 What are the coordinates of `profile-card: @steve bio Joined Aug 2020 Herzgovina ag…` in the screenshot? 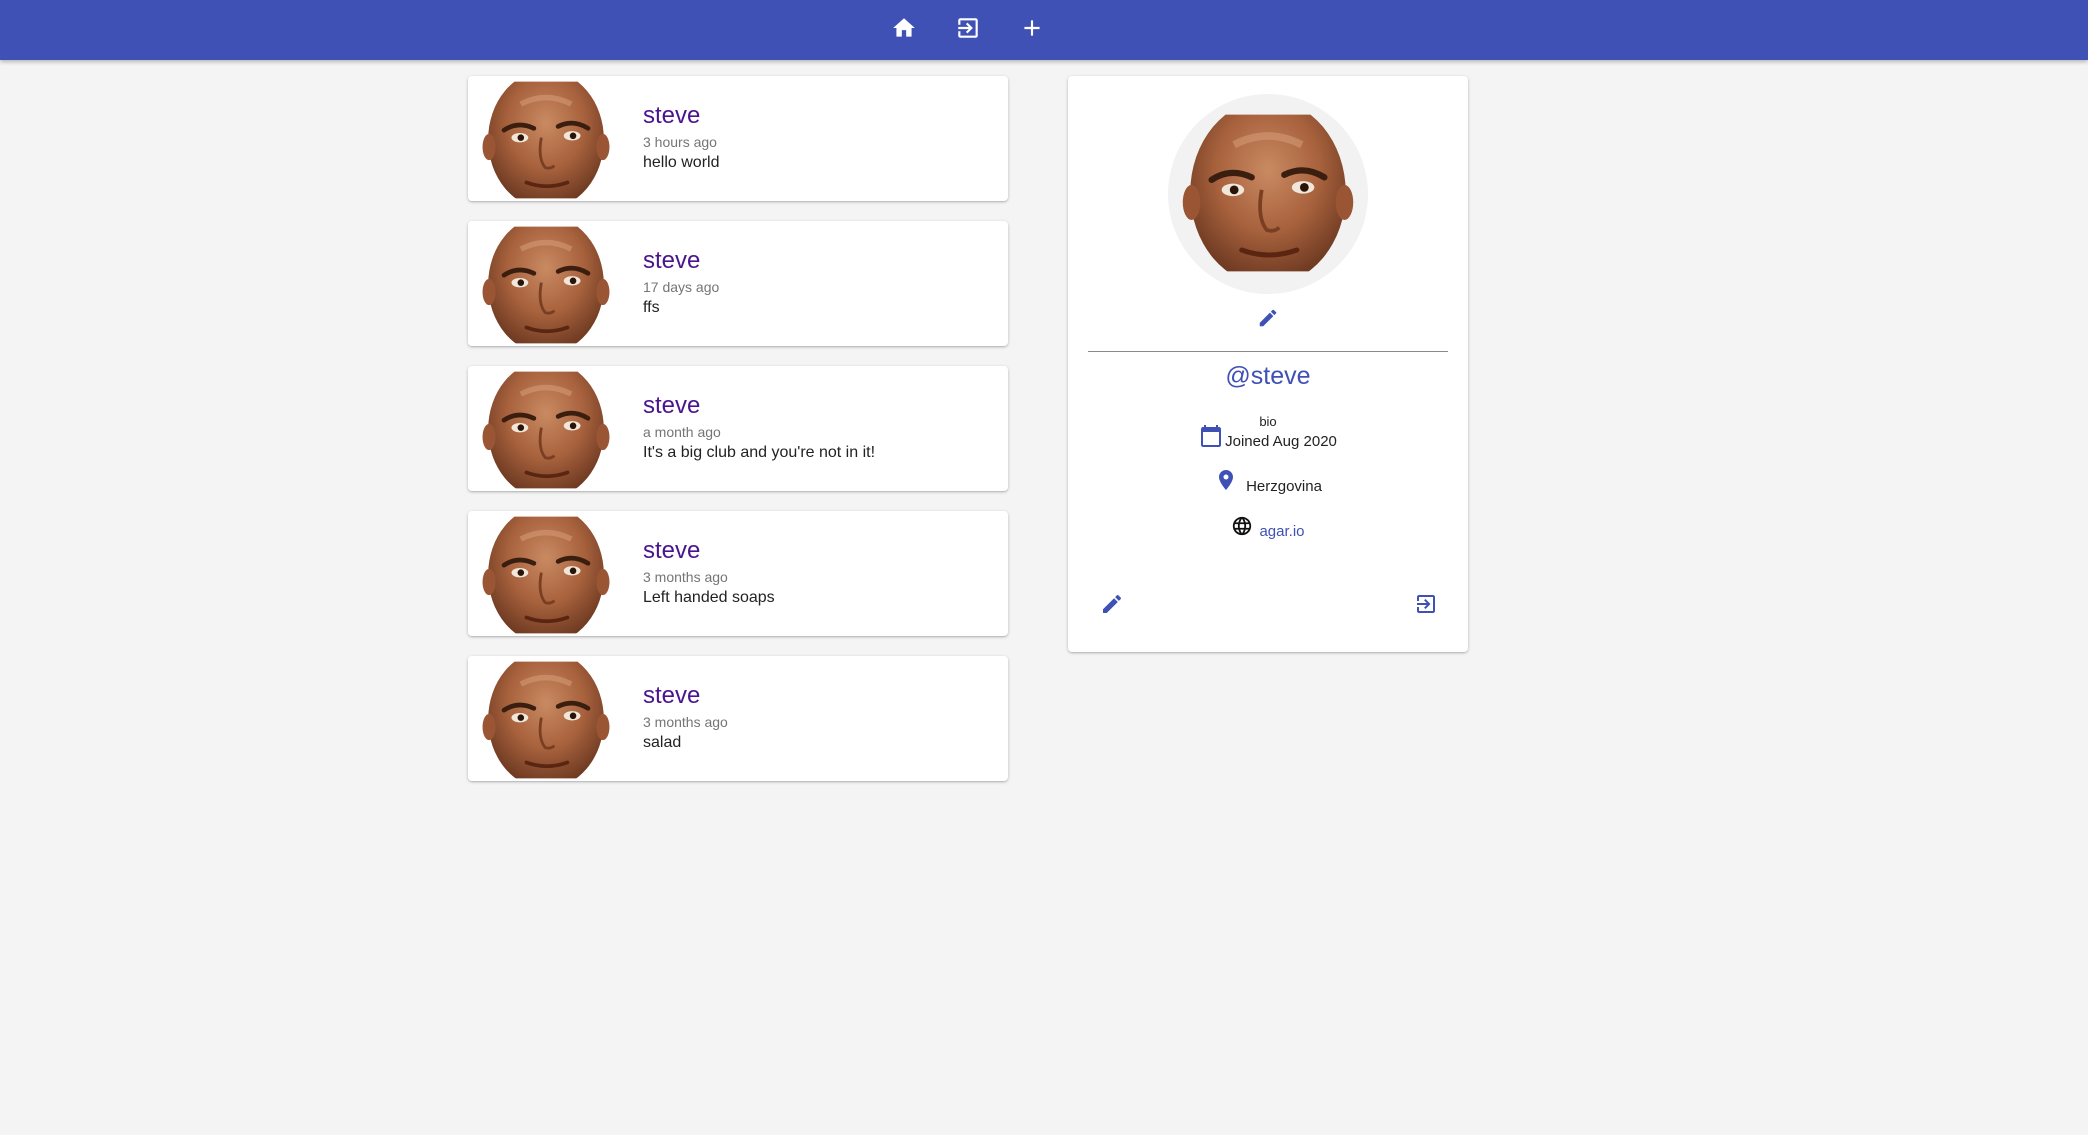 It's located at (1268, 364).